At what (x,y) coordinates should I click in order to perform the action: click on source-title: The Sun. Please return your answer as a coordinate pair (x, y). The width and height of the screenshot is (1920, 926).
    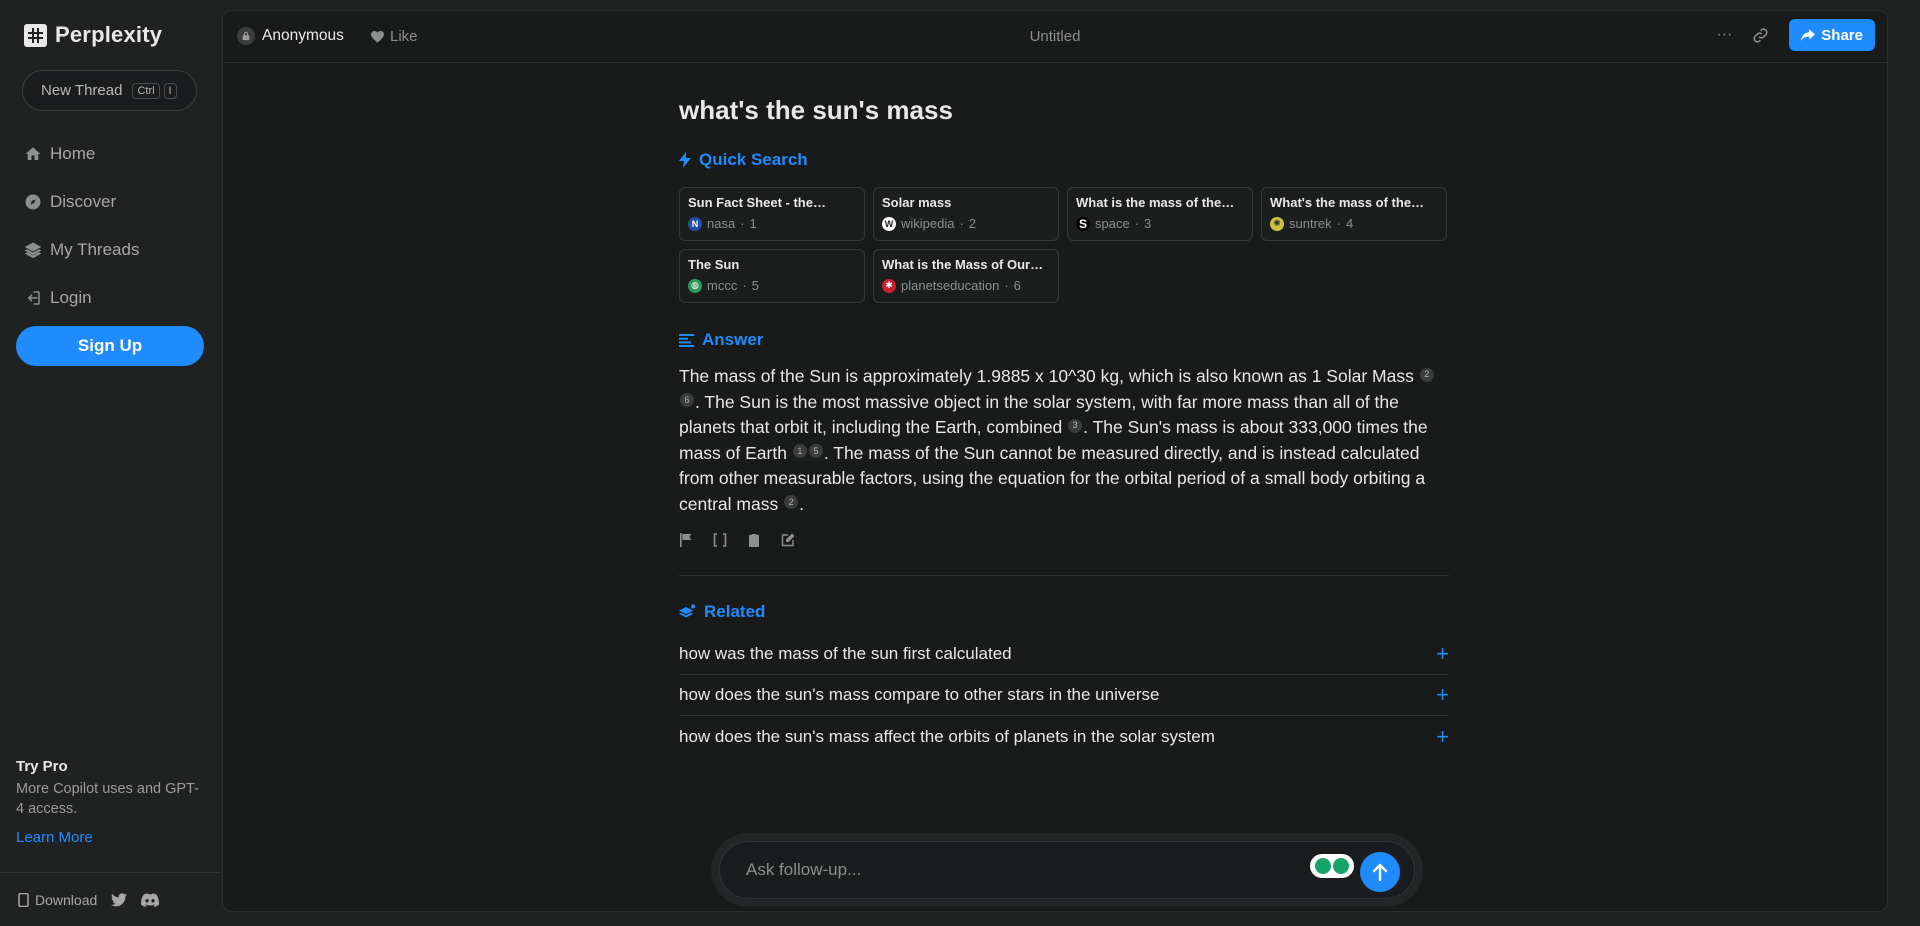
    Looking at the image, I should click on (714, 264).